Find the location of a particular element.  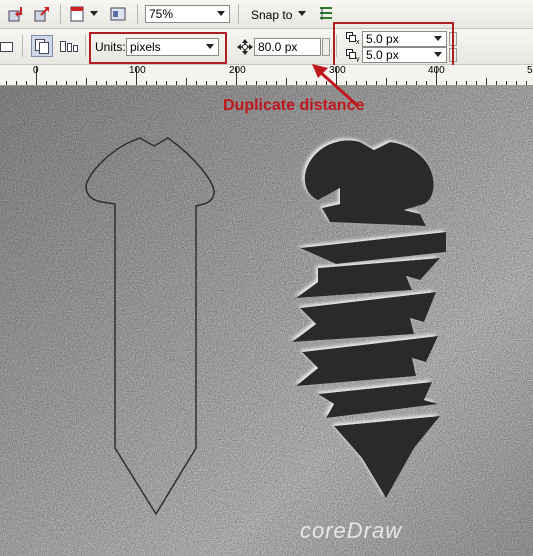

page-layout-icon is located at coordinates (69, 46).